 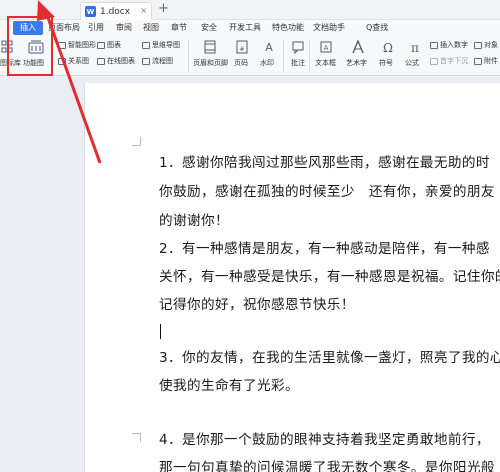 What do you see at coordinates (478, 61) in the screenshot?
I see `attachment-icon` at bounding box center [478, 61].